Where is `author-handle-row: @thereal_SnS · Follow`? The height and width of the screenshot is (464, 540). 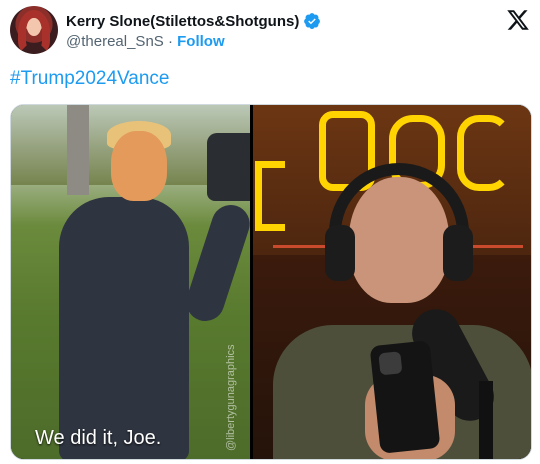 author-handle-row: @thereal_SnS · Follow is located at coordinates (145, 41).